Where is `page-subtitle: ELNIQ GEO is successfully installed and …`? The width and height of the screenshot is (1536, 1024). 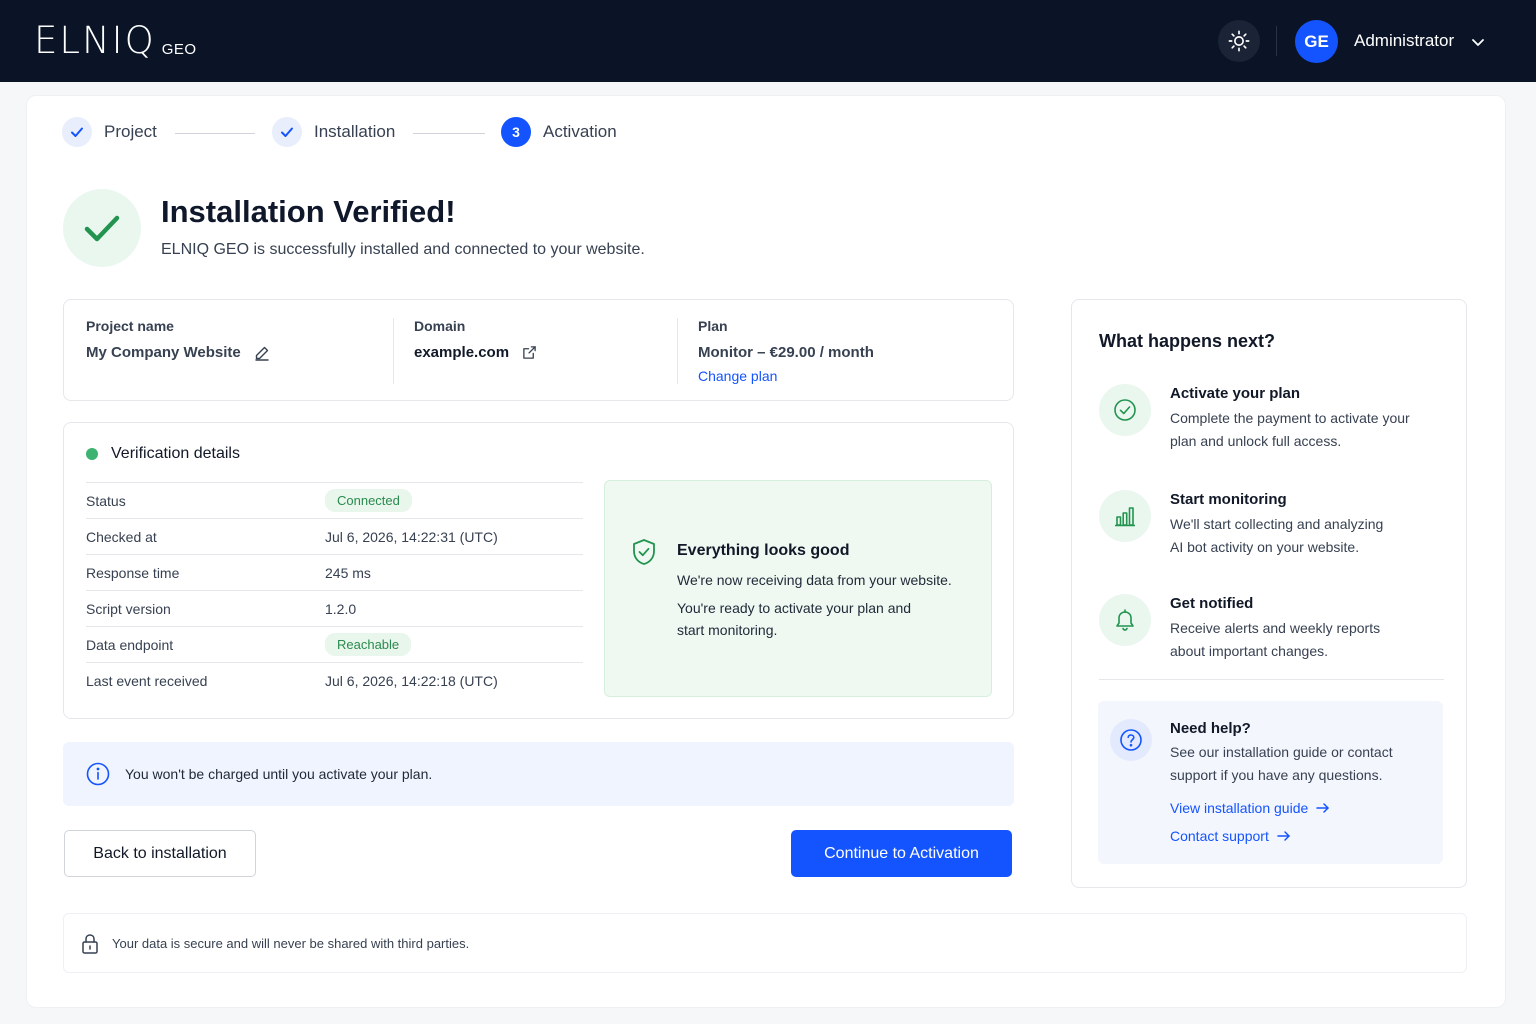
page-subtitle: ELNIQ GEO is successfully installed and … is located at coordinates (403, 249).